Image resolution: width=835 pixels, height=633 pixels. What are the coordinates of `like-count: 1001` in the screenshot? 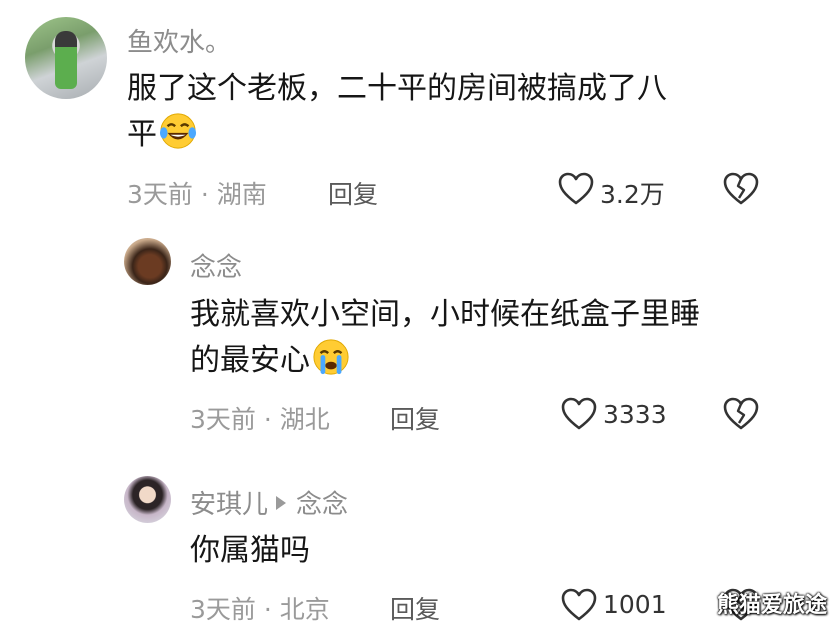 It's located at (635, 604).